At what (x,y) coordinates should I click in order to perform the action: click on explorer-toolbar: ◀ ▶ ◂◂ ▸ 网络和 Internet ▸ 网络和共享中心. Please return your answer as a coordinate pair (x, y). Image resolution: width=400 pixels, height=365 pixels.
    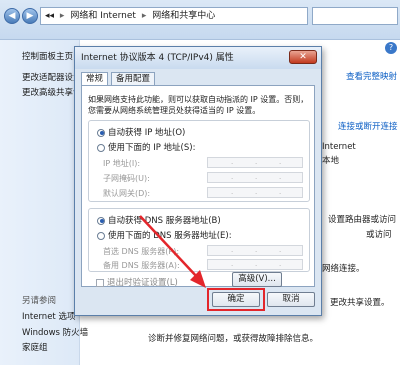
    Looking at the image, I should click on (200, 20).